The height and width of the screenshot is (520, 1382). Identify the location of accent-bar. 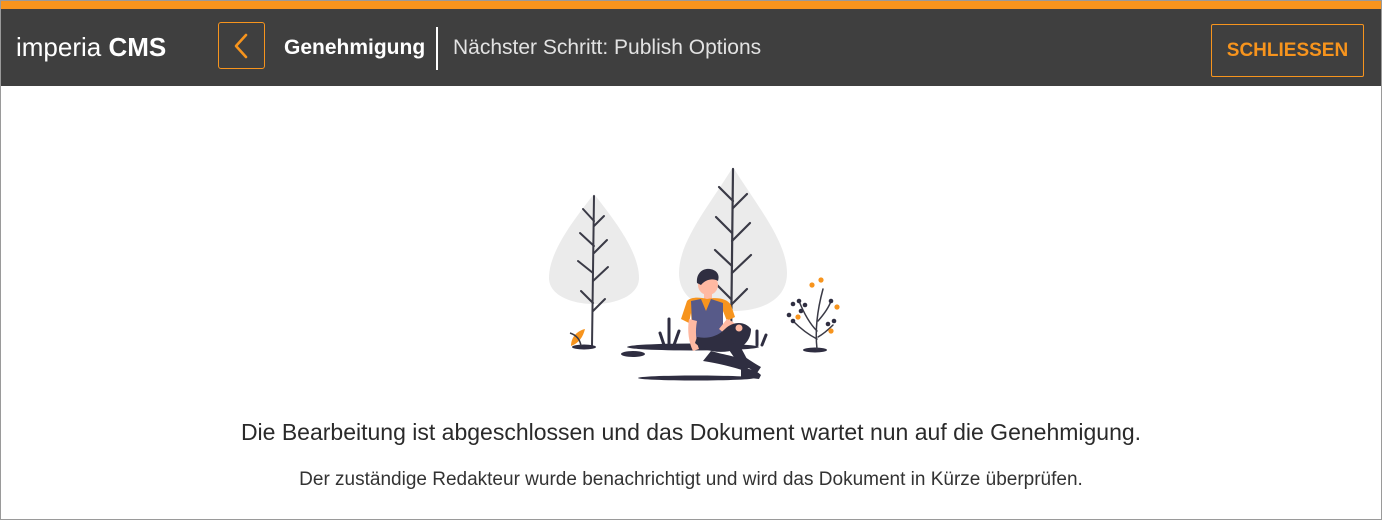
(691, 5).